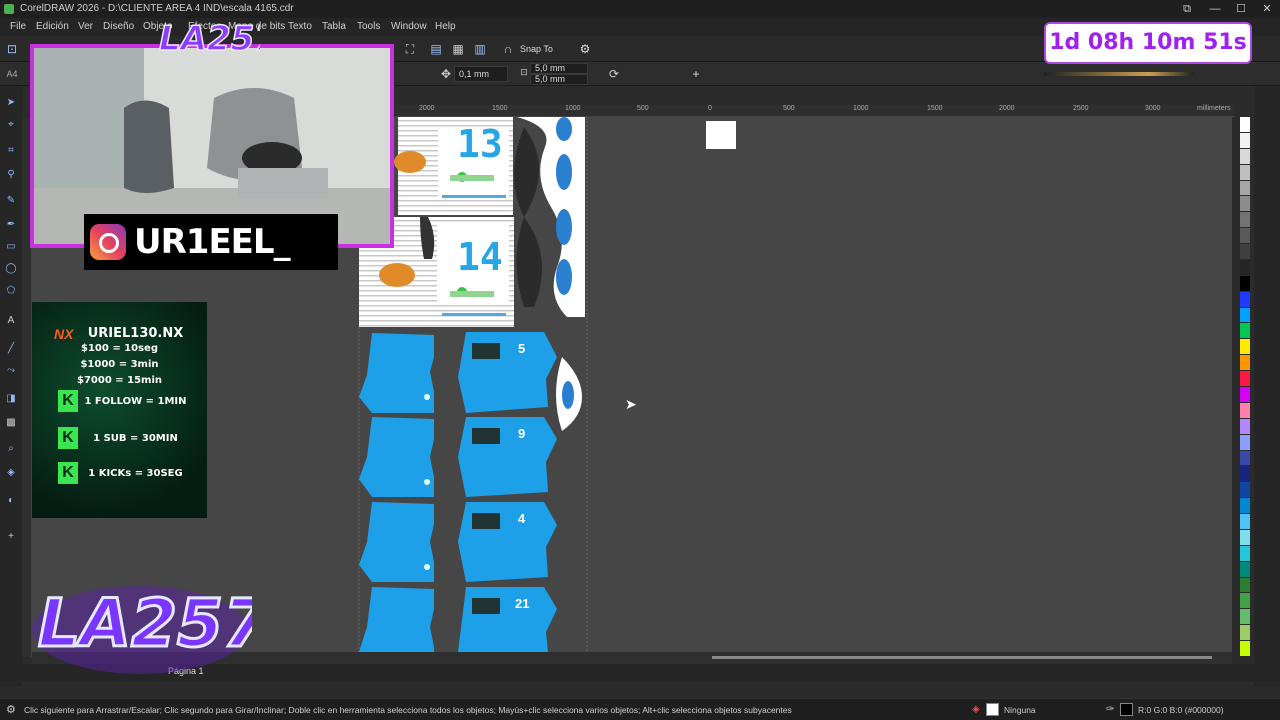 This screenshot has height=720, width=1280. I want to click on menu-tools: Tools, so click(368, 26).